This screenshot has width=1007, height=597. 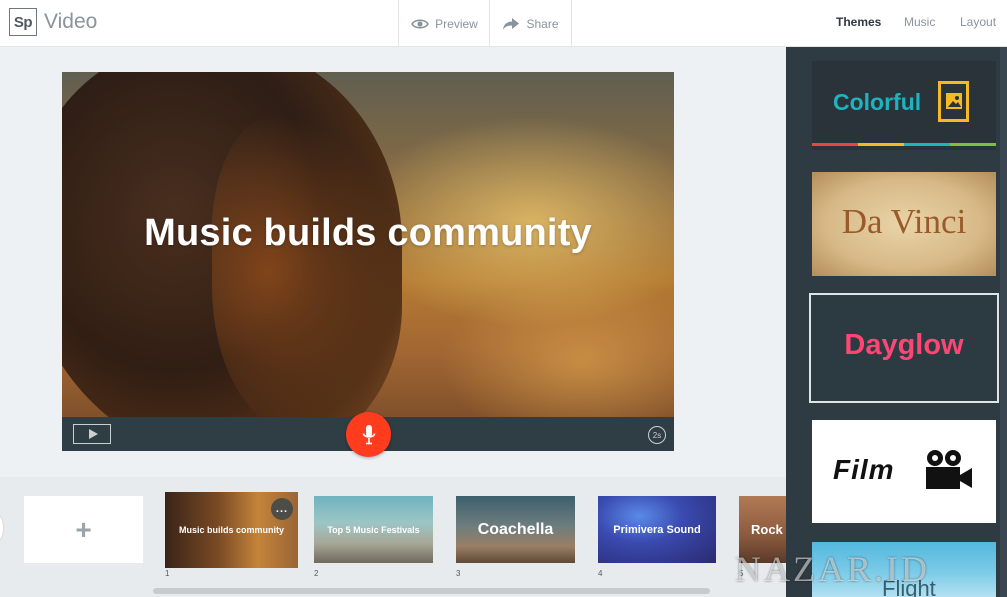 I want to click on slide-thumbnail-title: Coachella, so click(x=515, y=529).